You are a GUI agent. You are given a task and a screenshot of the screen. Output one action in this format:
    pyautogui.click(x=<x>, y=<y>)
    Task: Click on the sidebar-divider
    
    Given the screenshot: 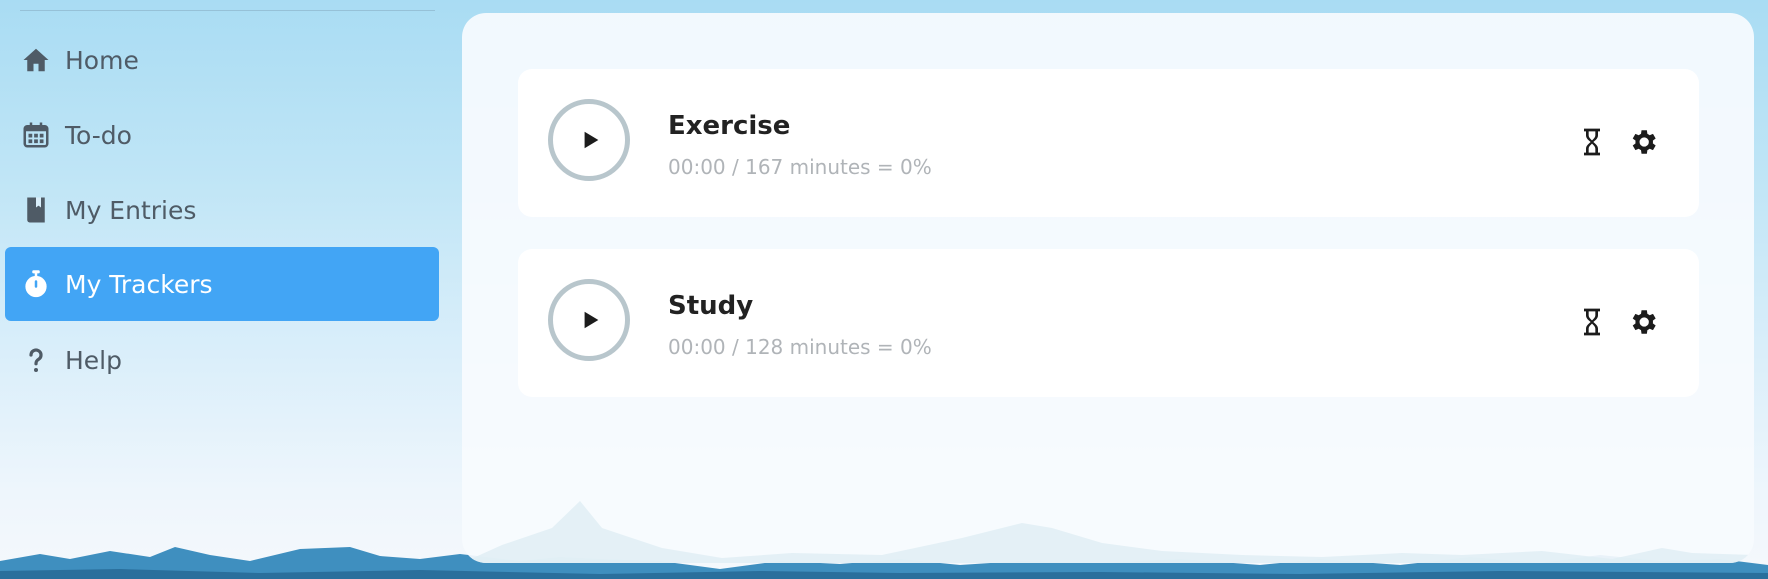 What is the action you would take?
    pyautogui.click(x=227, y=10)
    